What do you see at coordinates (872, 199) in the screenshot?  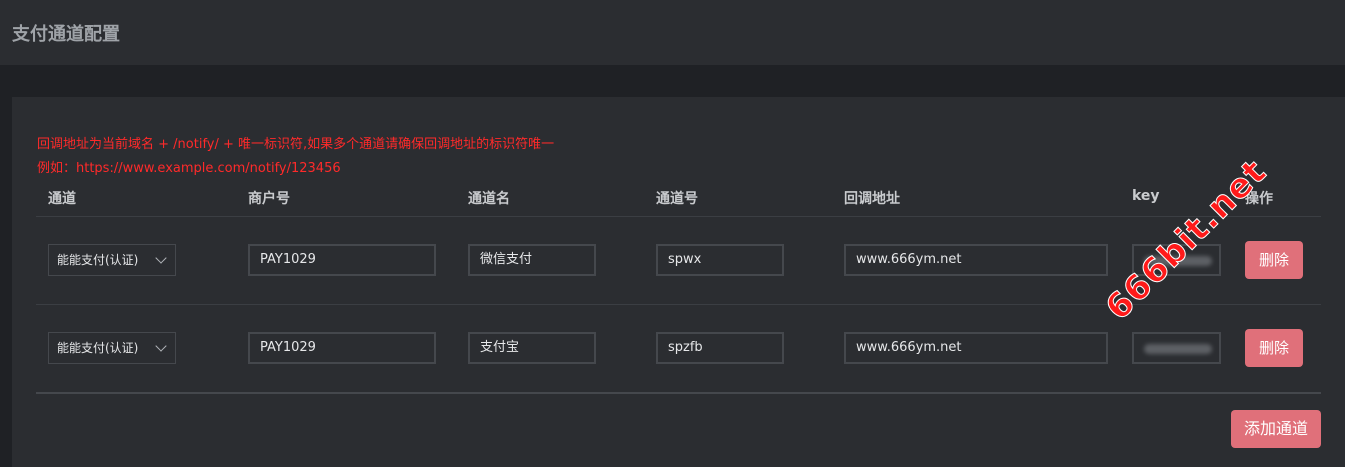 I see `column-header-callback: 回调地址` at bounding box center [872, 199].